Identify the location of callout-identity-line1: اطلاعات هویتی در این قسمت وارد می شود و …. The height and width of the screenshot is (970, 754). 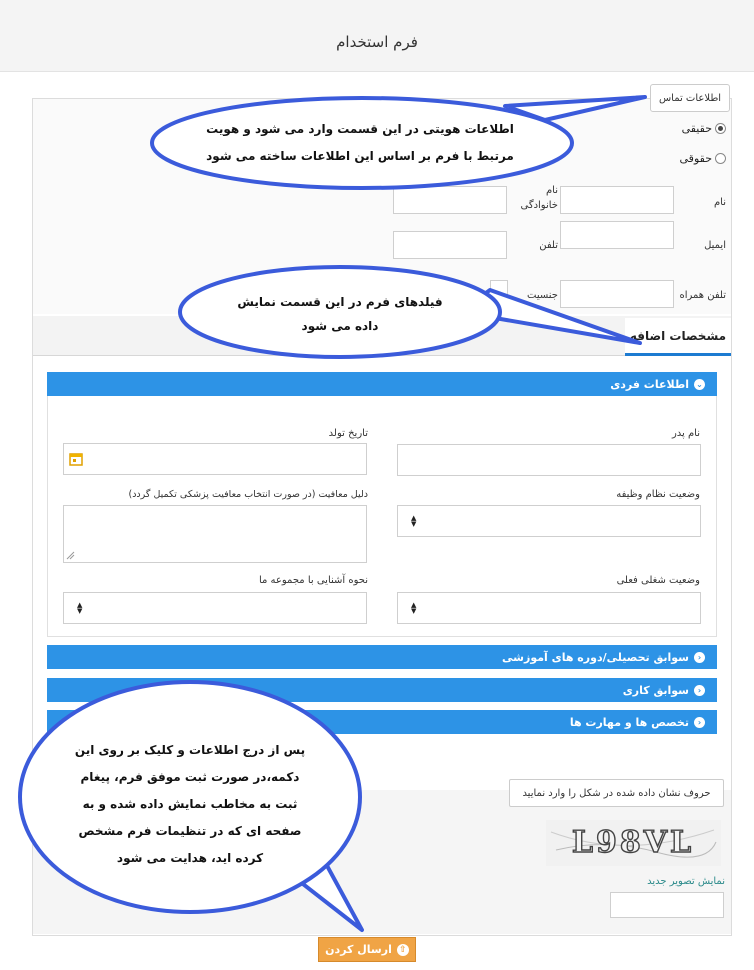
(360, 129).